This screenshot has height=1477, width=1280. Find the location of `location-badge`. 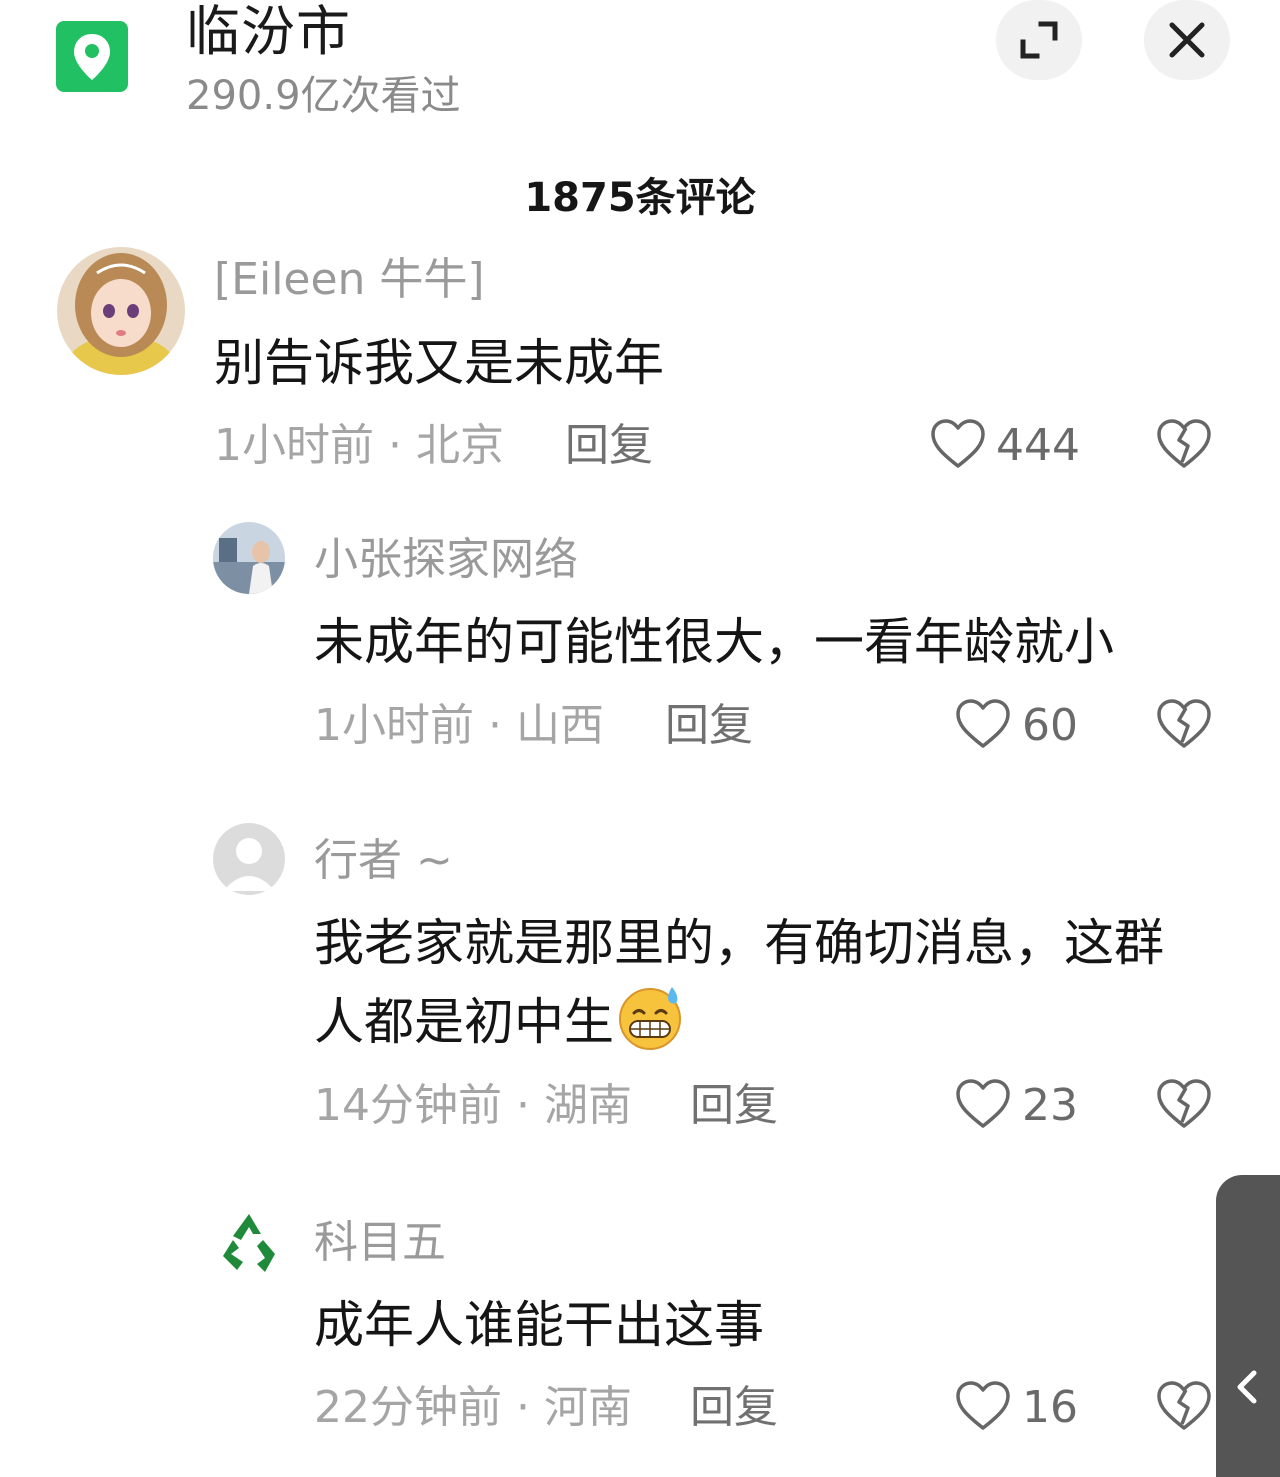

location-badge is located at coordinates (92, 56).